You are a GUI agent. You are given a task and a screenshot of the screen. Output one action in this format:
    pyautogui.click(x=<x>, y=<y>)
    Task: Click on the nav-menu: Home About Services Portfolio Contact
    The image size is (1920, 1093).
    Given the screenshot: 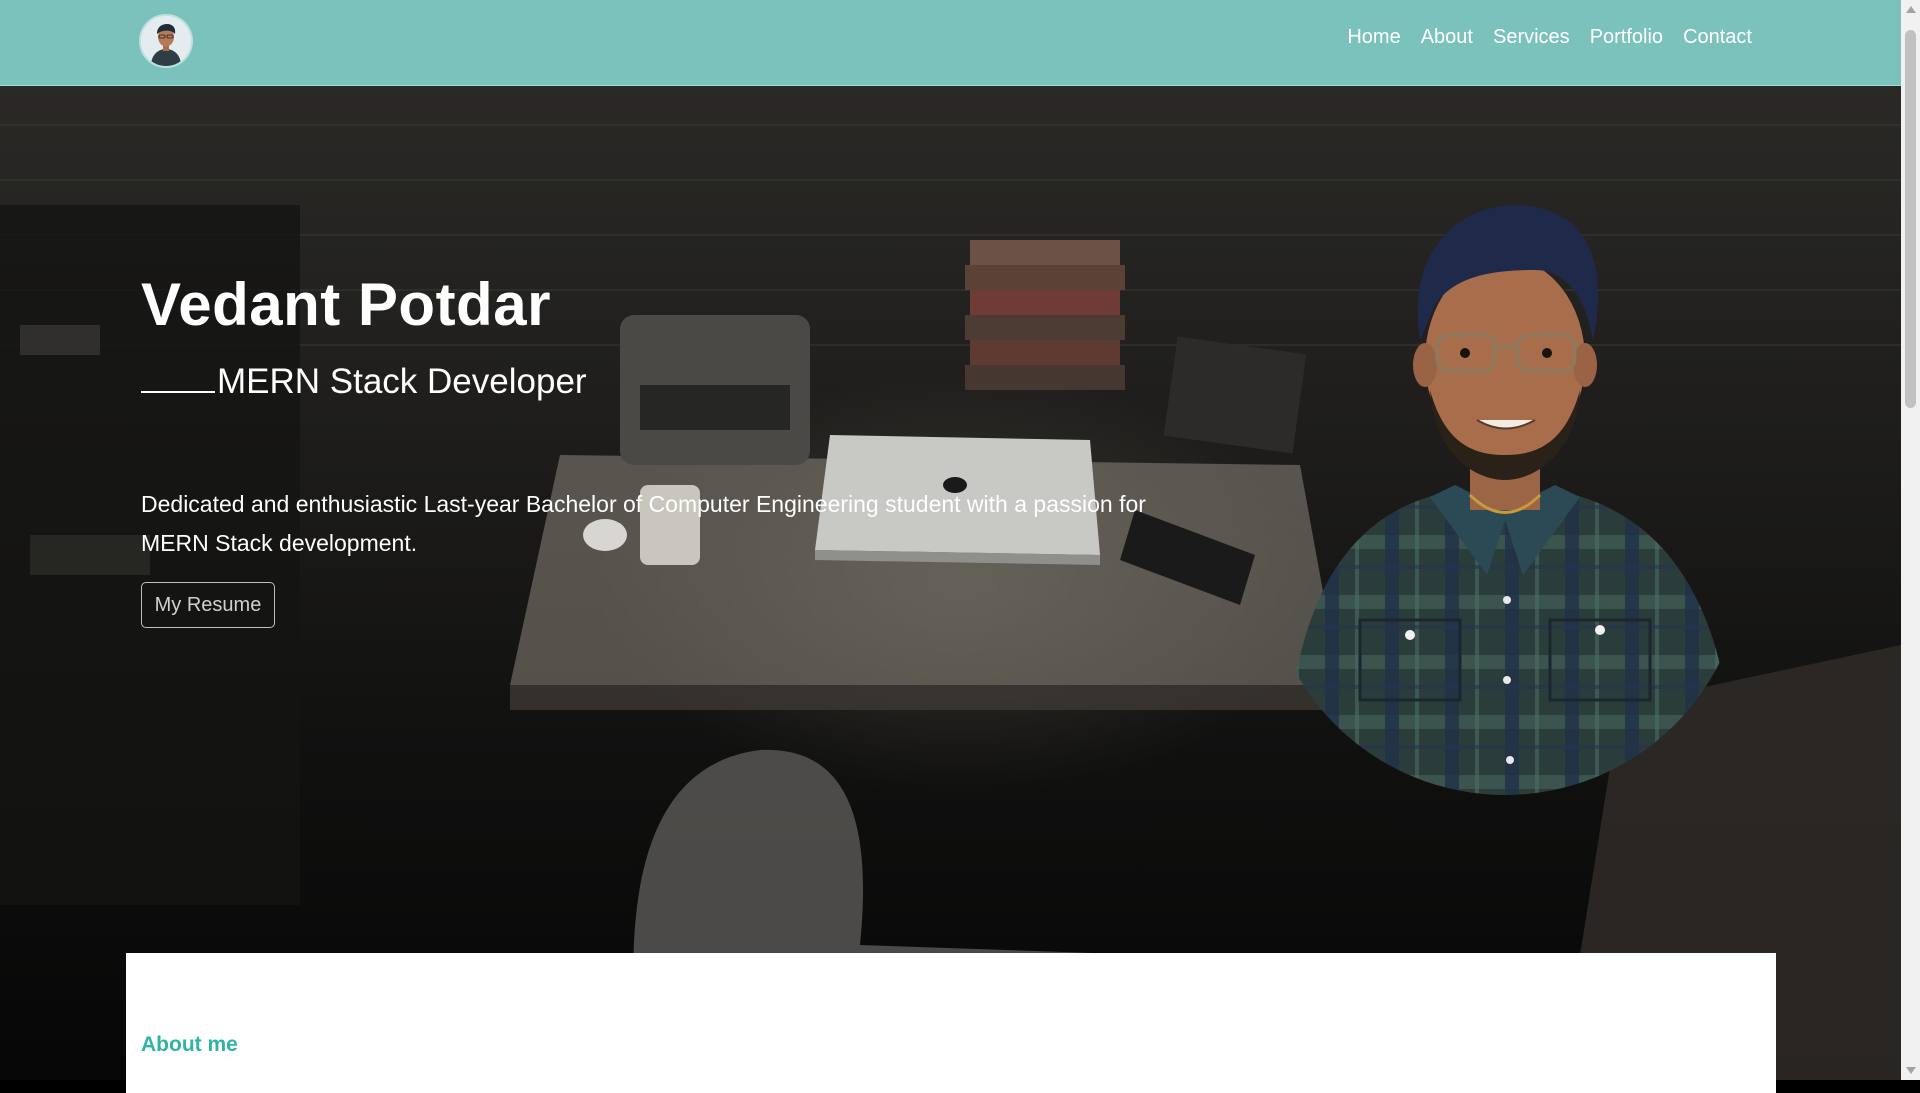 What is the action you would take?
    pyautogui.click(x=1549, y=37)
    